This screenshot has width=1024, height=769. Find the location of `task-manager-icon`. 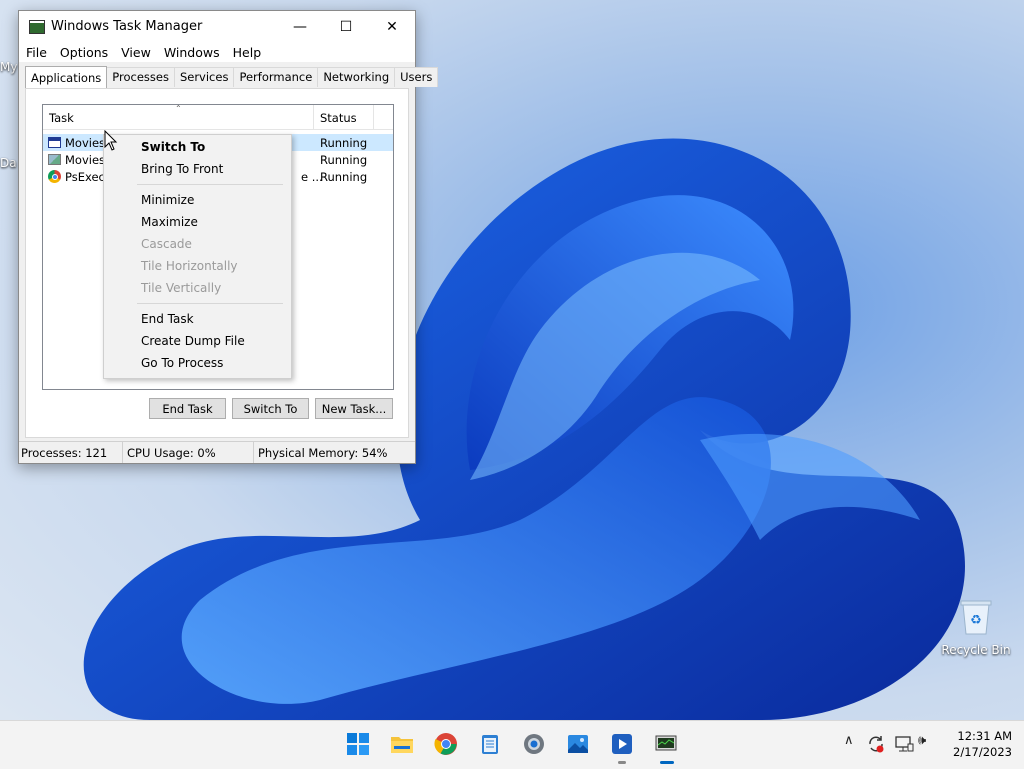

task-manager-icon is located at coordinates (666, 744).